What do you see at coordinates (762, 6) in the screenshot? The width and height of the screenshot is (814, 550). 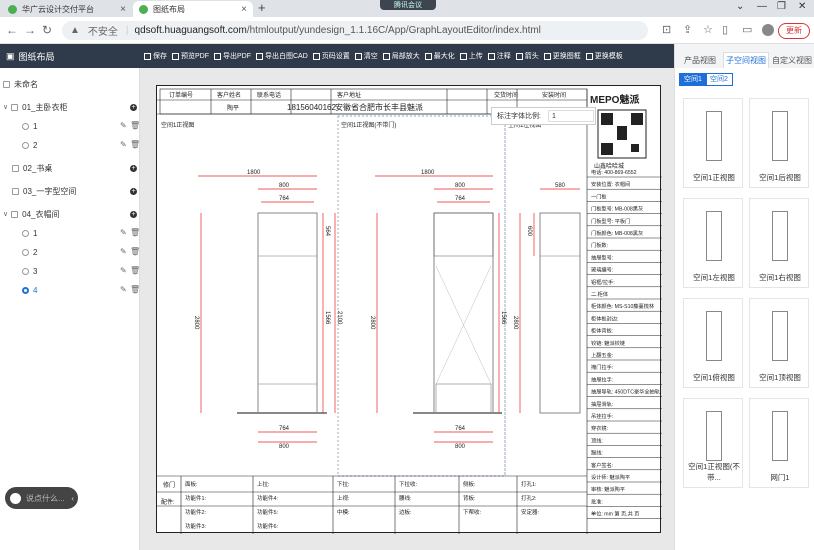 I see `minimize-icon: —` at bounding box center [762, 6].